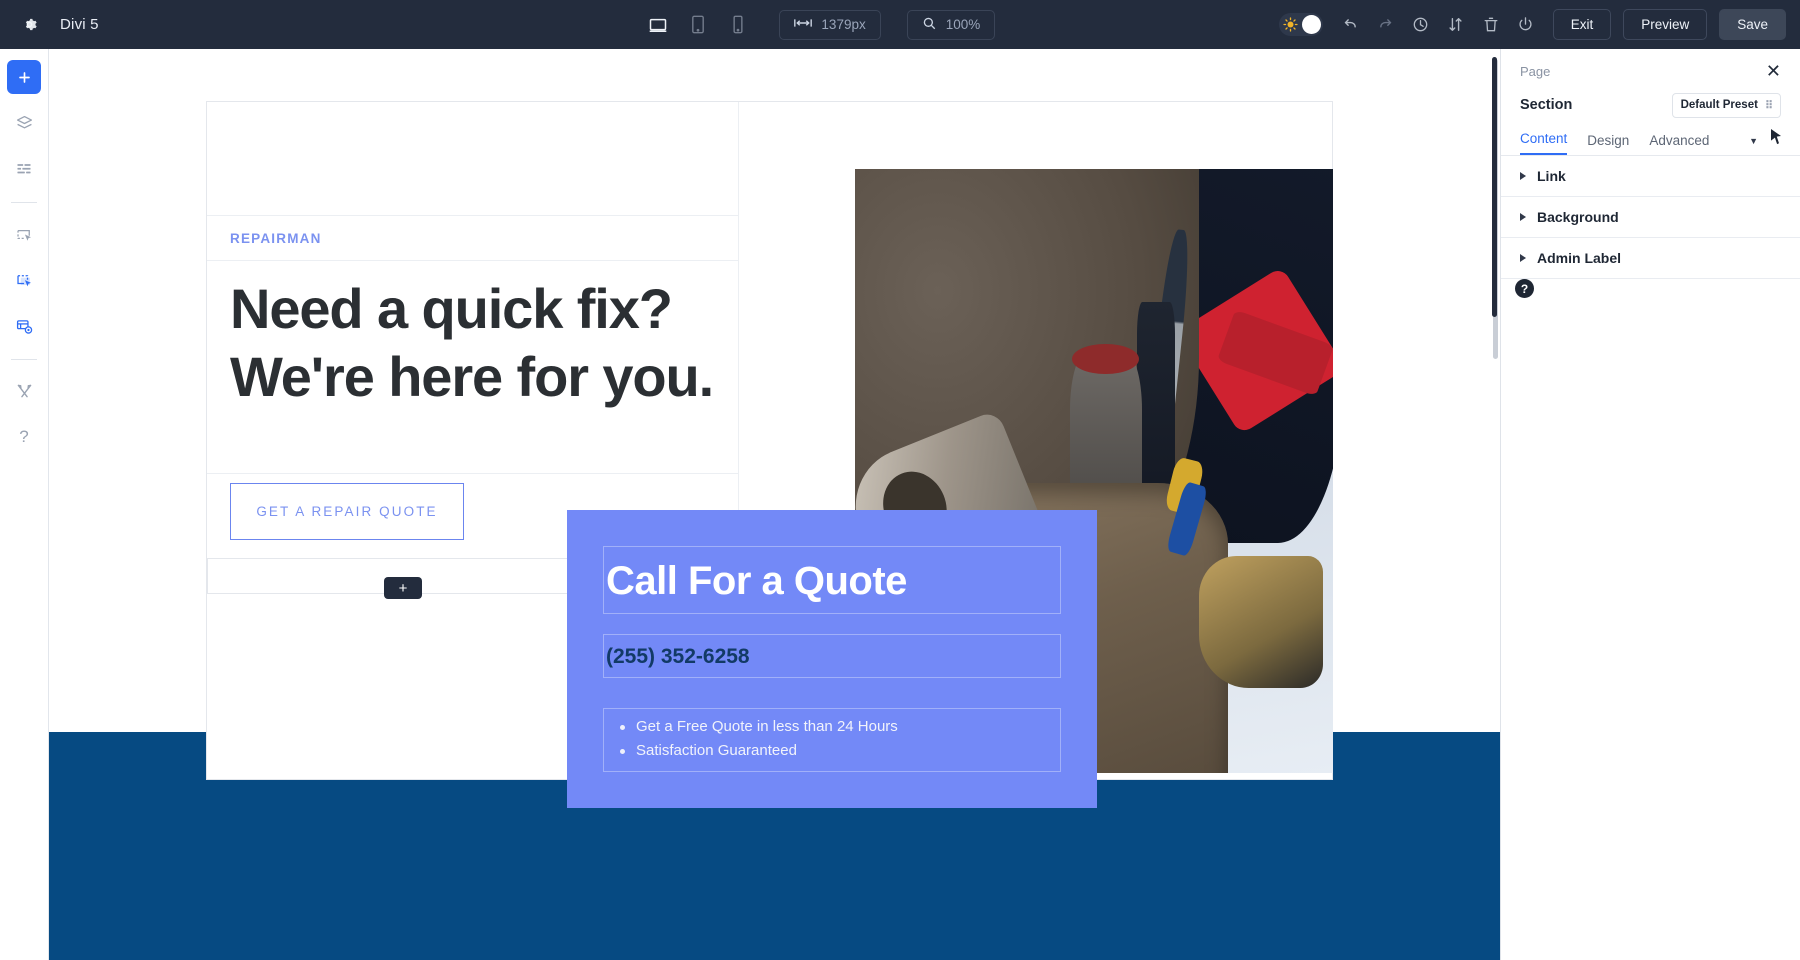  What do you see at coordinates (1494, 187) in the screenshot?
I see `panel-scrollbar-thumb` at bounding box center [1494, 187].